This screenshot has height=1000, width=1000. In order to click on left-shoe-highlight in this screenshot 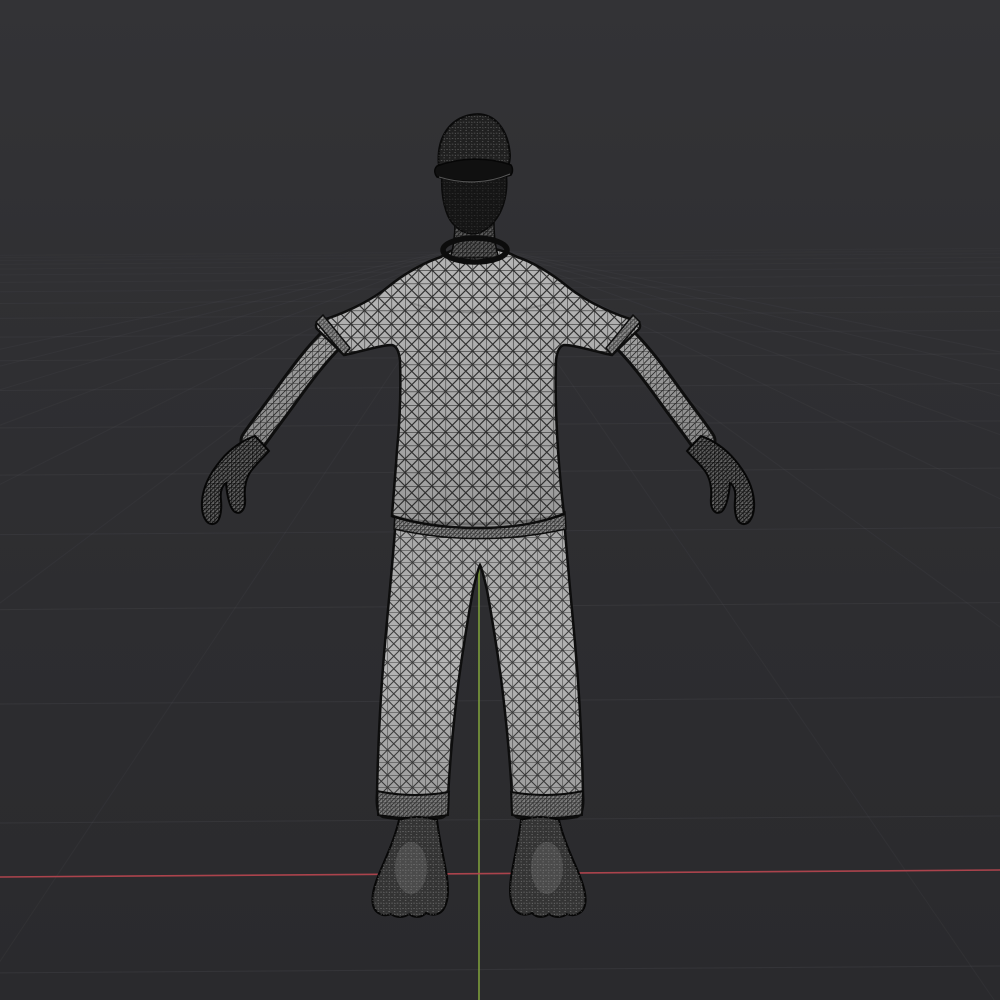, I will do `click(411, 868)`.